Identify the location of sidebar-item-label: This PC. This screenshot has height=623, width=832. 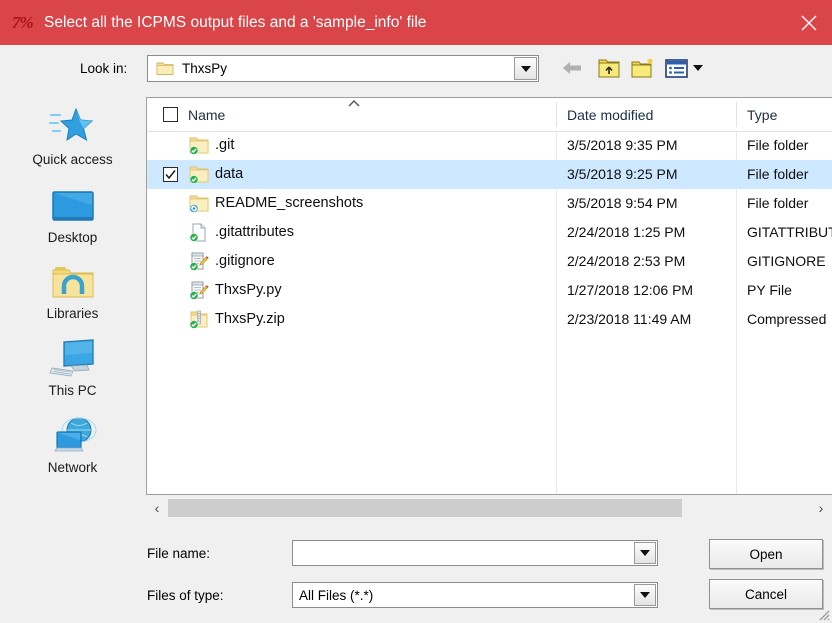
(72, 390).